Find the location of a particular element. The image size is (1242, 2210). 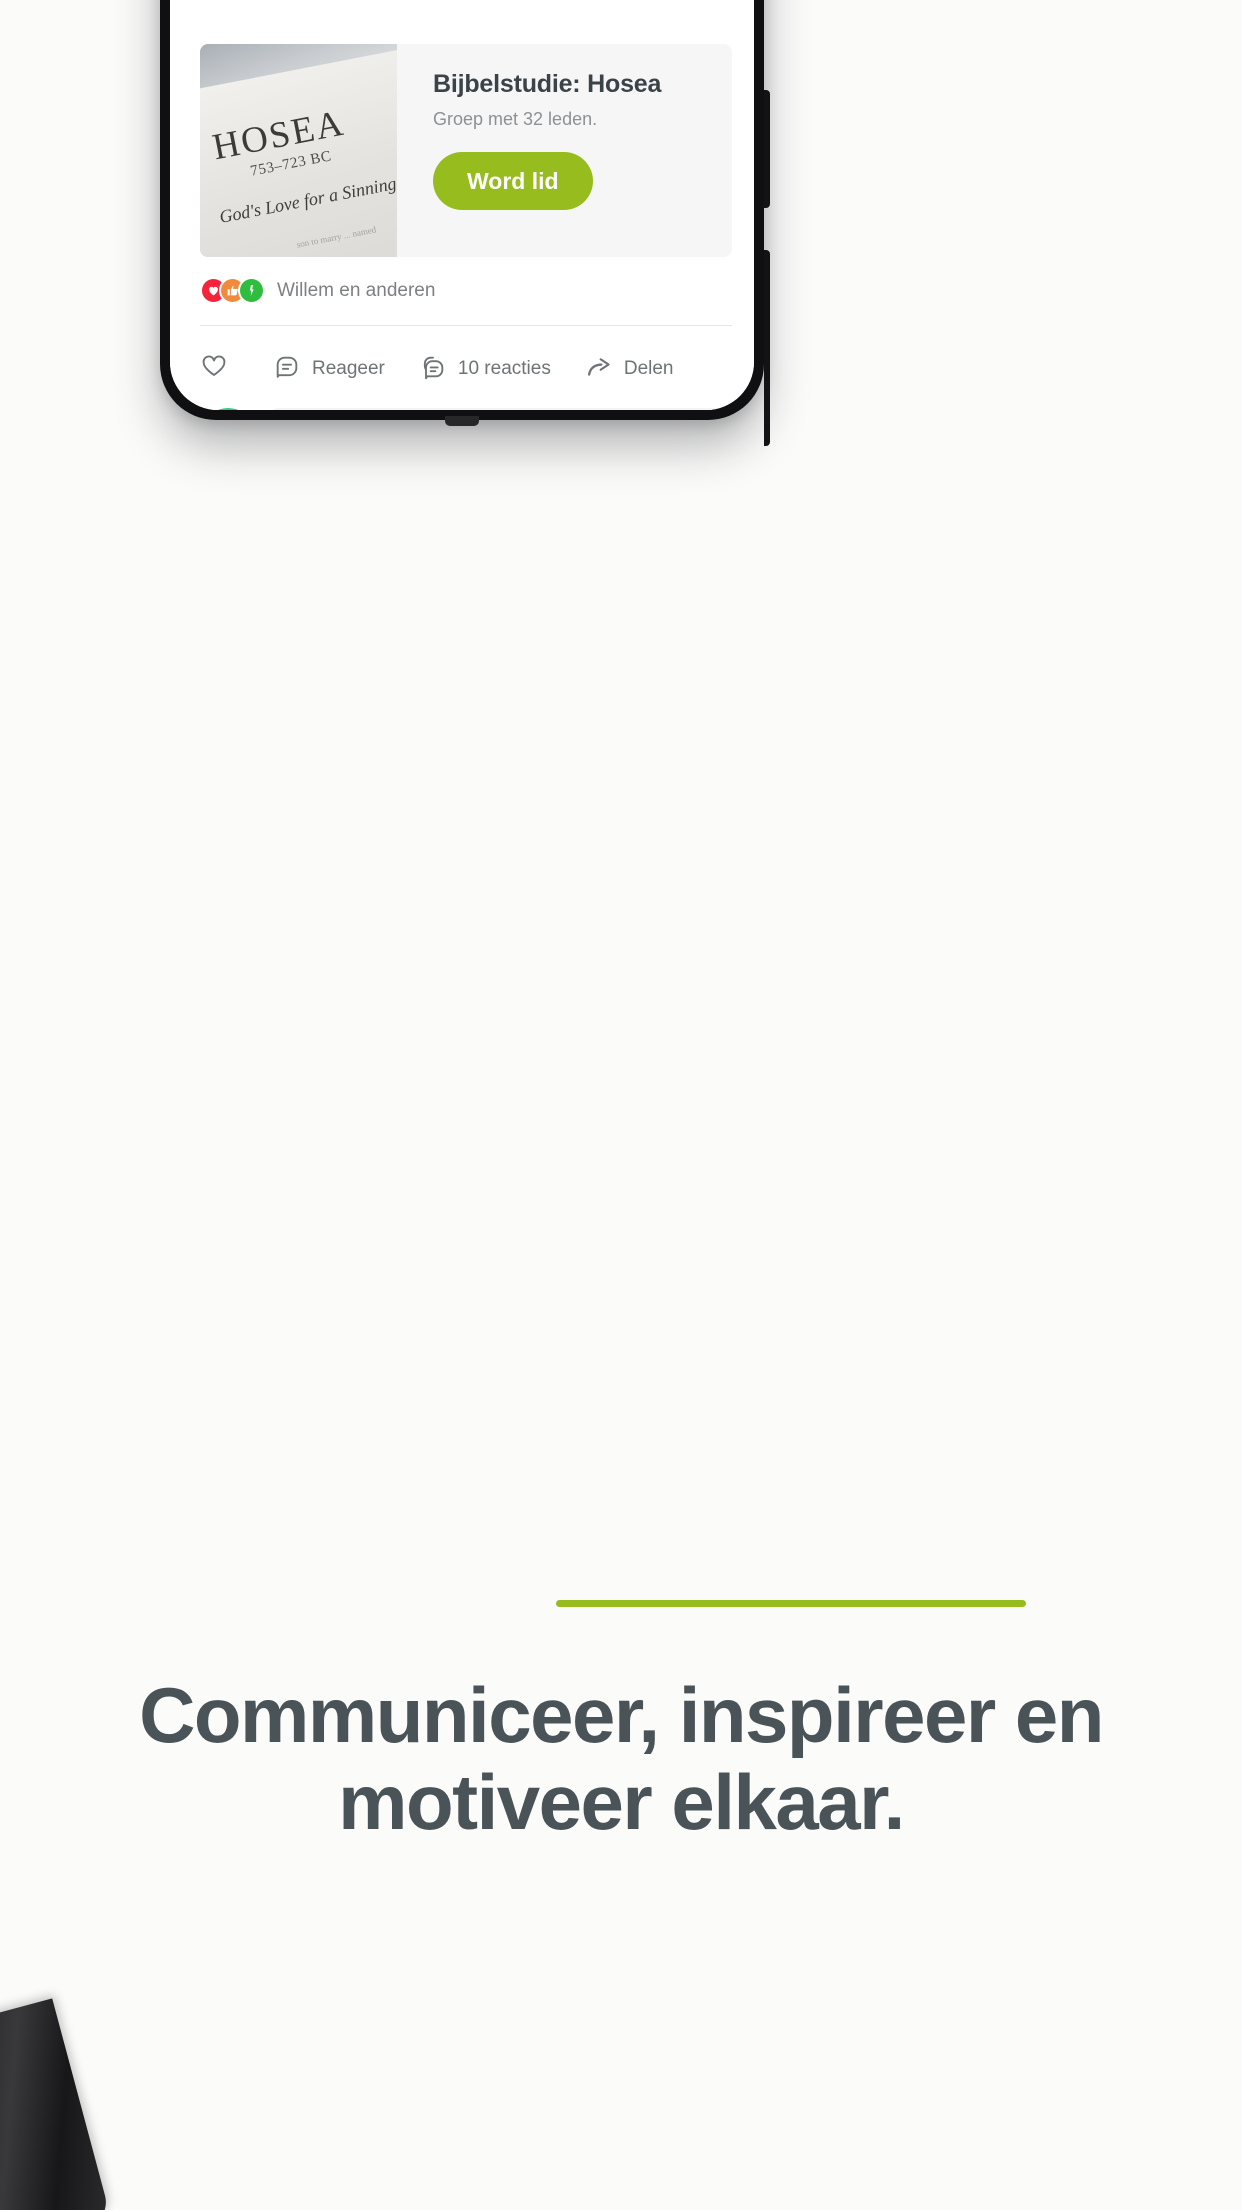

reactions-row: Willem en anderen is located at coordinates (317, 290).